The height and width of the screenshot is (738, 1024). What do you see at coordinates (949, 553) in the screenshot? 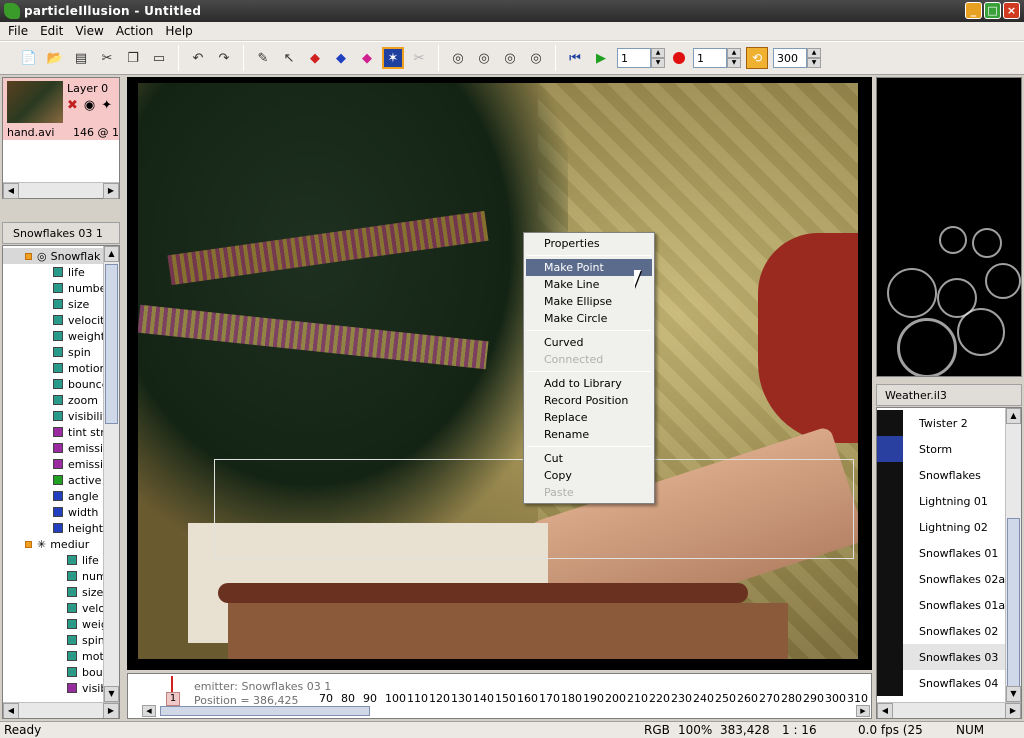
I see `library-item: Snowflakes 01` at bounding box center [949, 553].